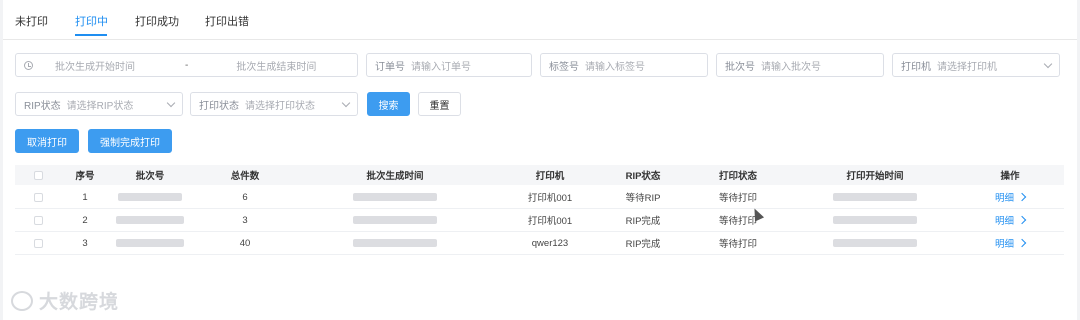 The width and height of the screenshot is (1080, 320). I want to click on tag-number-input: 请输入标签号, so click(615, 65).